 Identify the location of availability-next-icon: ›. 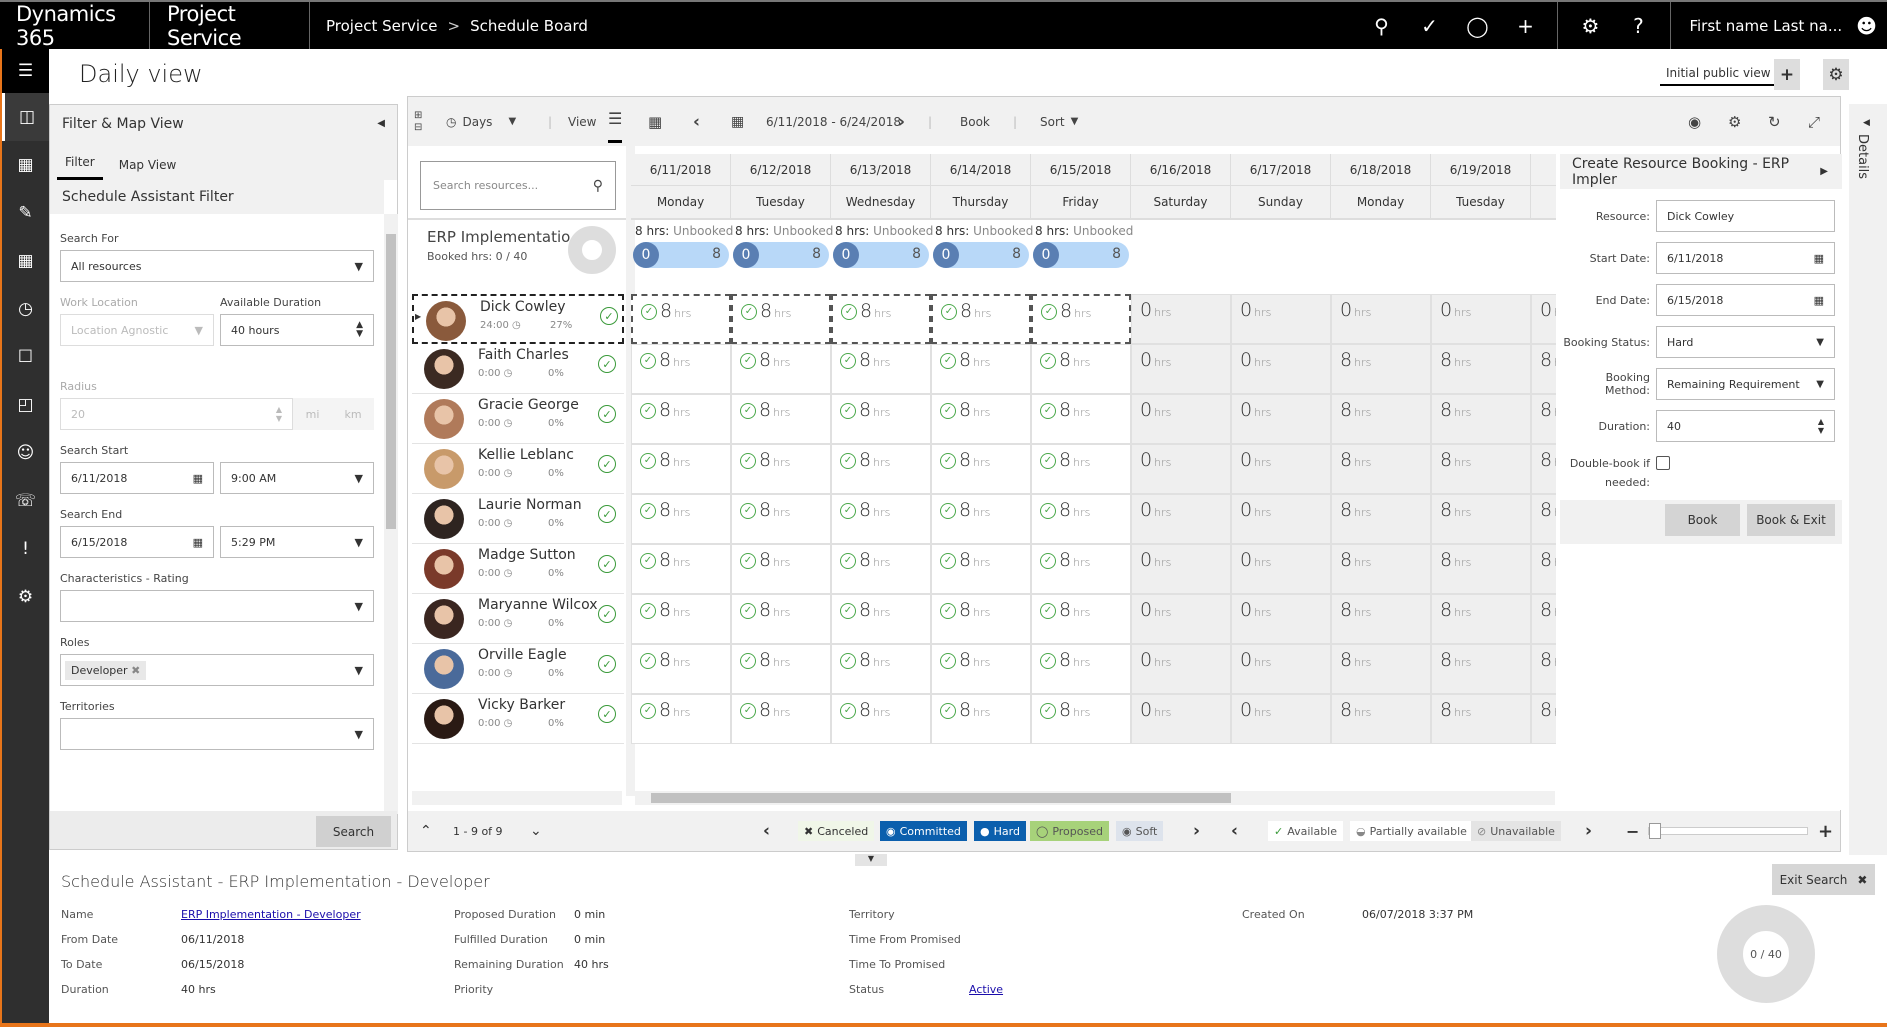
(1588, 831).